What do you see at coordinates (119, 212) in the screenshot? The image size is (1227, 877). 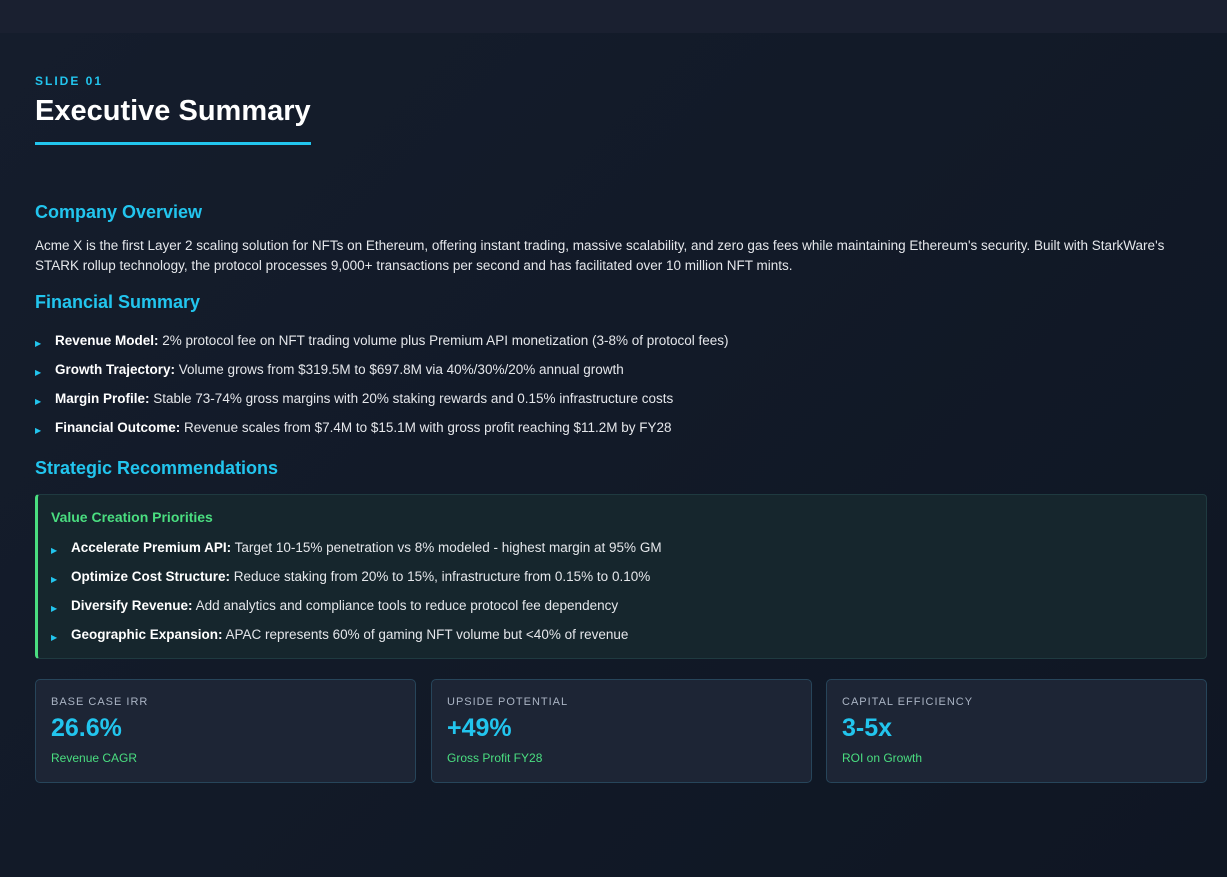 I see `company-overview-heading: Company Overview` at bounding box center [119, 212].